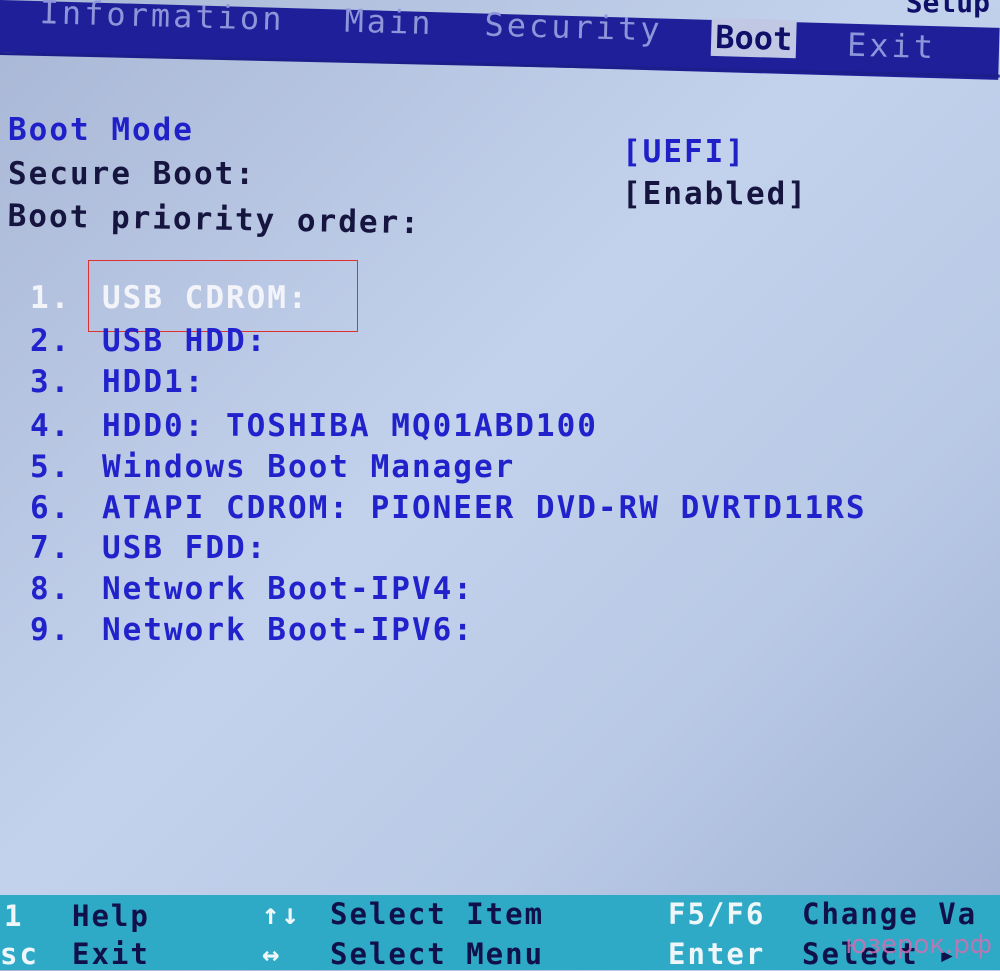 This screenshot has height=971, width=1000. What do you see at coordinates (111, 916) in the screenshot?
I see `help-desc: Help` at bounding box center [111, 916].